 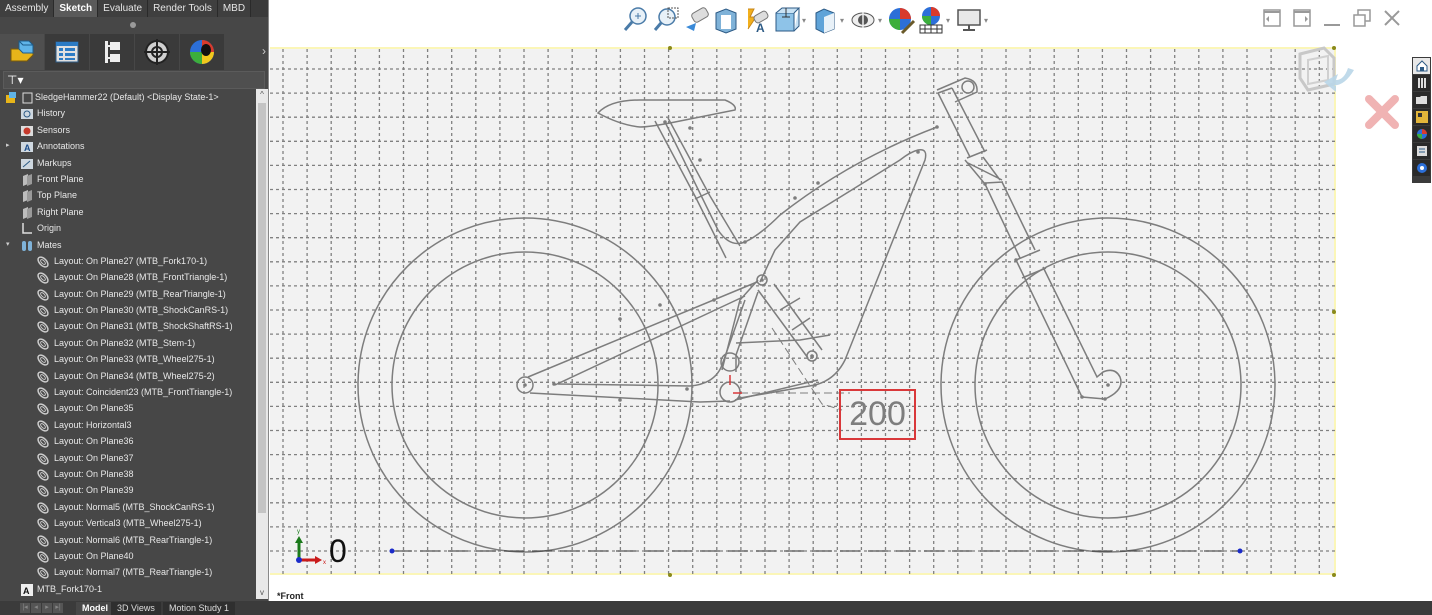 What do you see at coordinates (183, 8) in the screenshot?
I see `tab-render-tools: Render Tools` at bounding box center [183, 8].